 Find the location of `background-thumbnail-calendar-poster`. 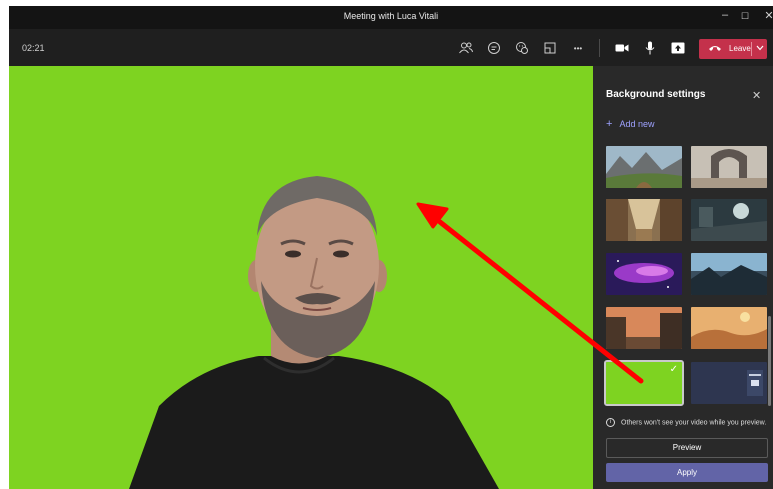

background-thumbnail-calendar-poster is located at coordinates (729, 383).